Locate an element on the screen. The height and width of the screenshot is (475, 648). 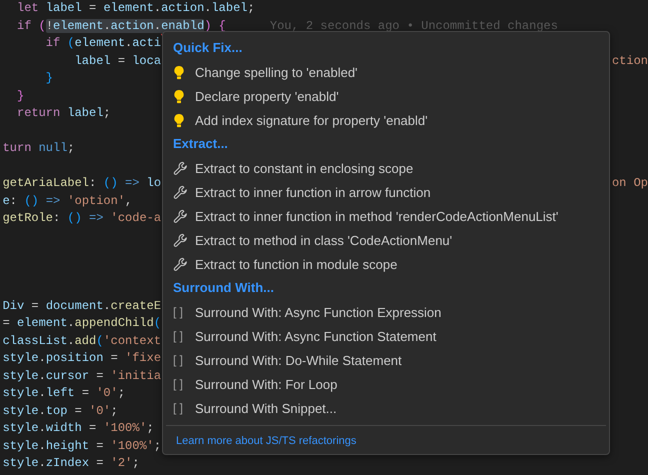
menu-item-label: Surround With: For Loop is located at coordinates (266, 384).